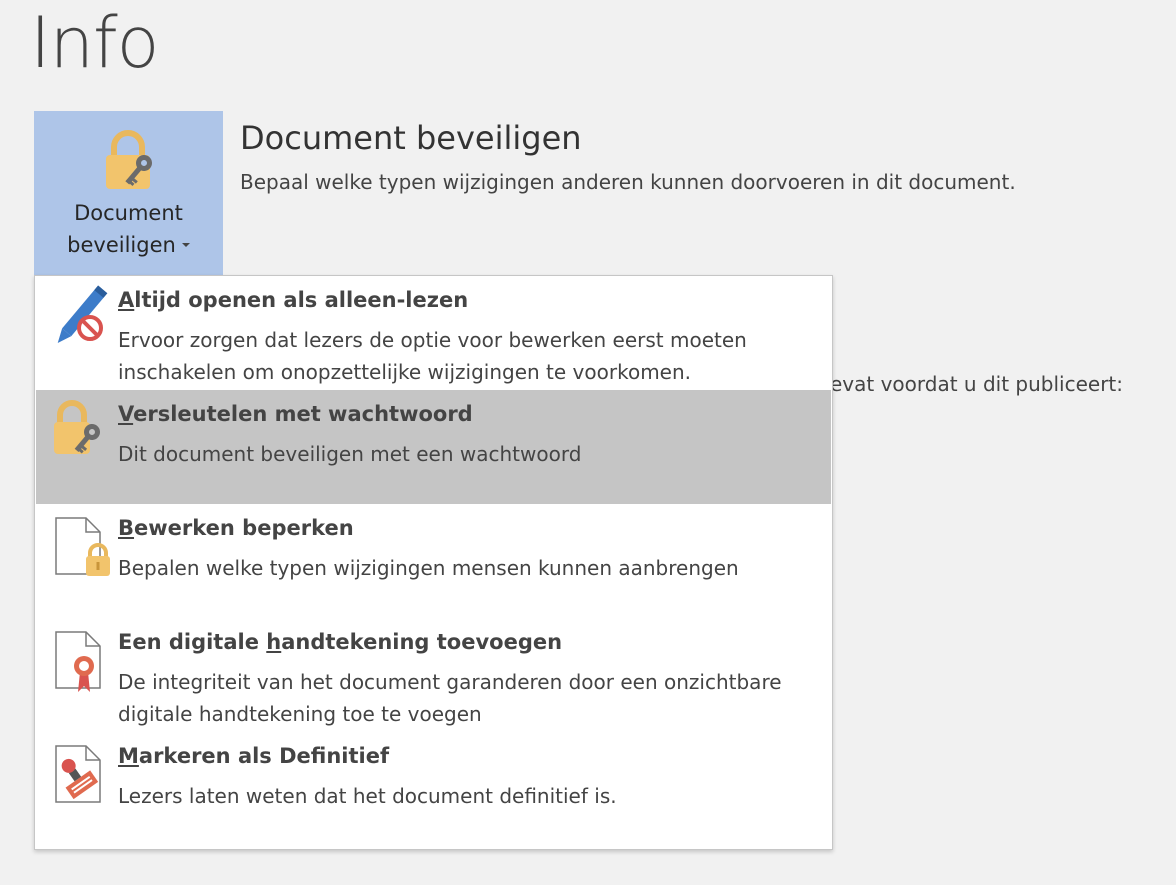 This screenshot has height=885, width=1176. What do you see at coordinates (293, 300) in the screenshot?
I see `menu-item-title: Altijd openen als alleen-lezen` at bounding box center [293, 300].